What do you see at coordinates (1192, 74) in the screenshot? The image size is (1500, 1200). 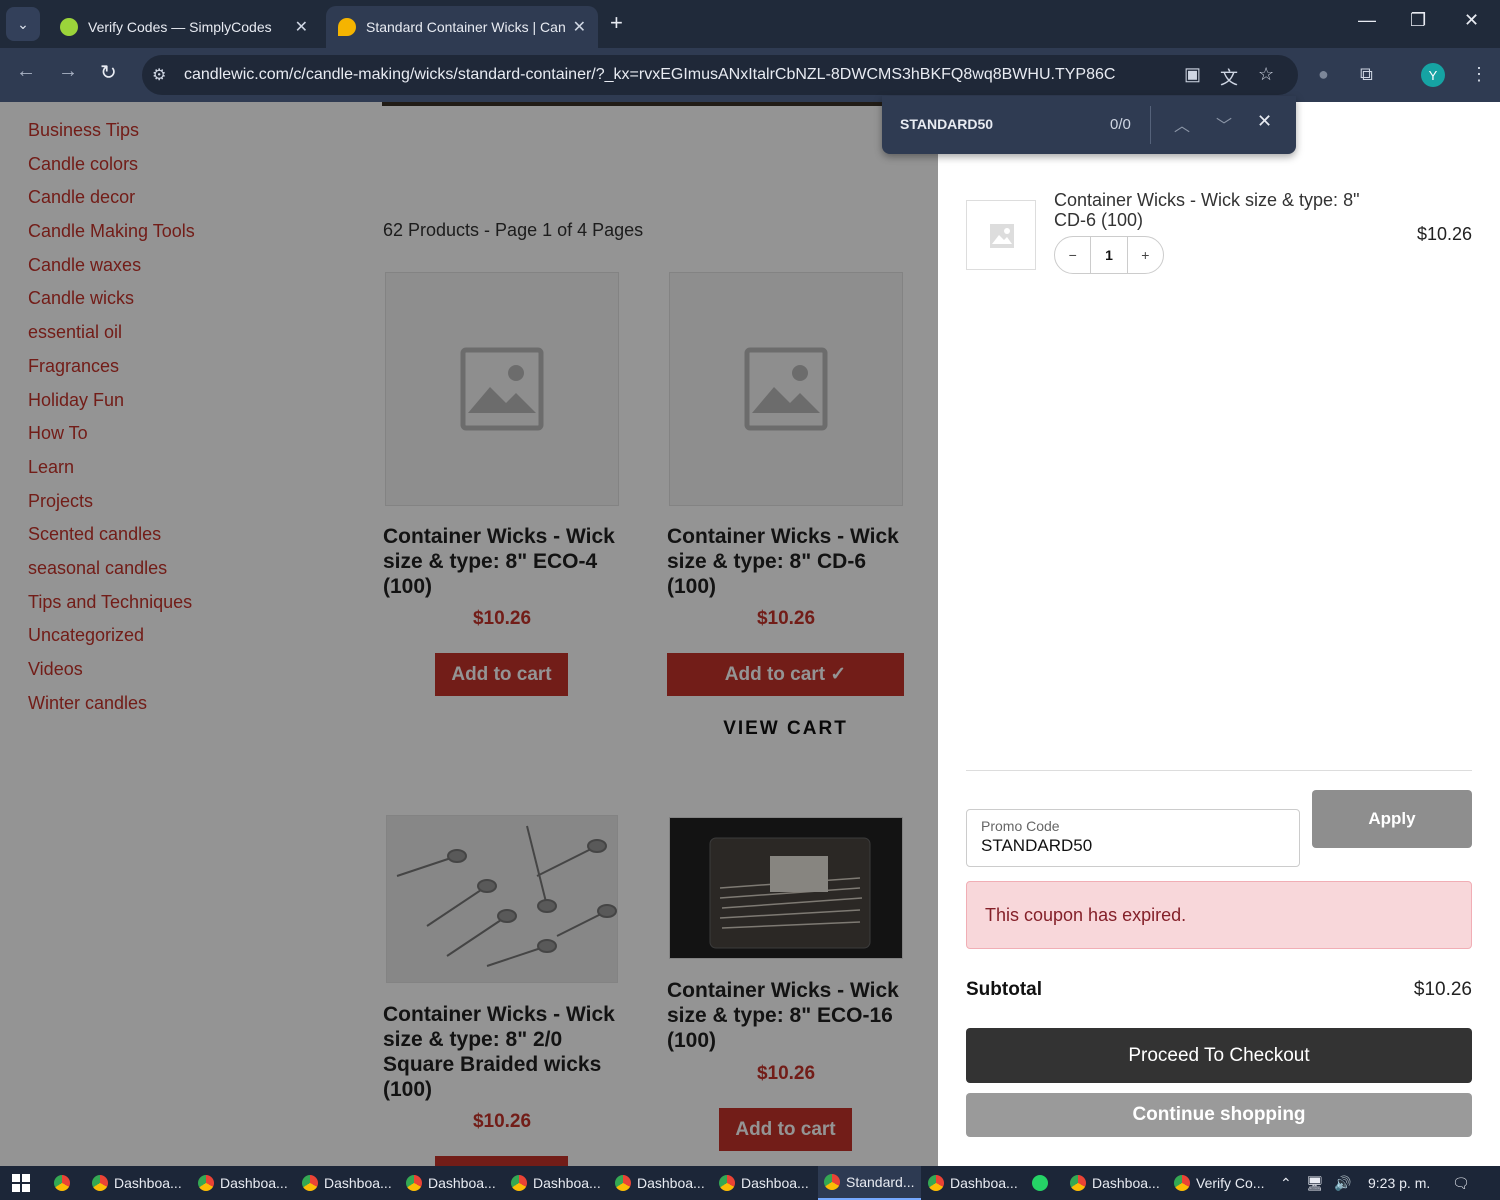 I see `reader-mode-icon: ▣` at bounding box center [1192, 74].